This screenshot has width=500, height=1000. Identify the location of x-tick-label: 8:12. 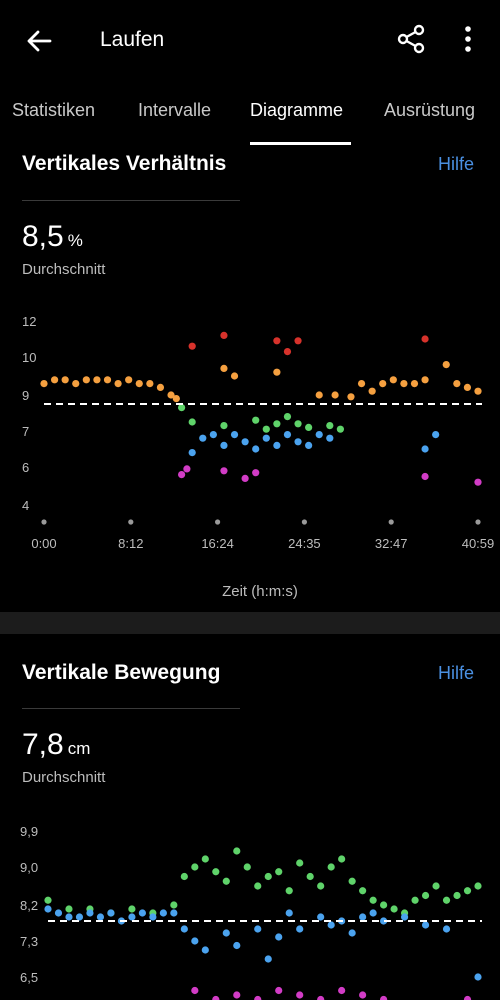
(130, 543).